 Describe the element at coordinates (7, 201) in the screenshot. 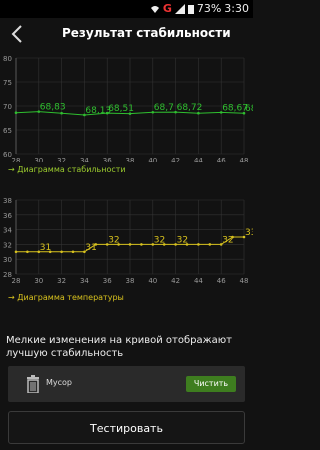

I see `y-tick-label: 38` at that location.